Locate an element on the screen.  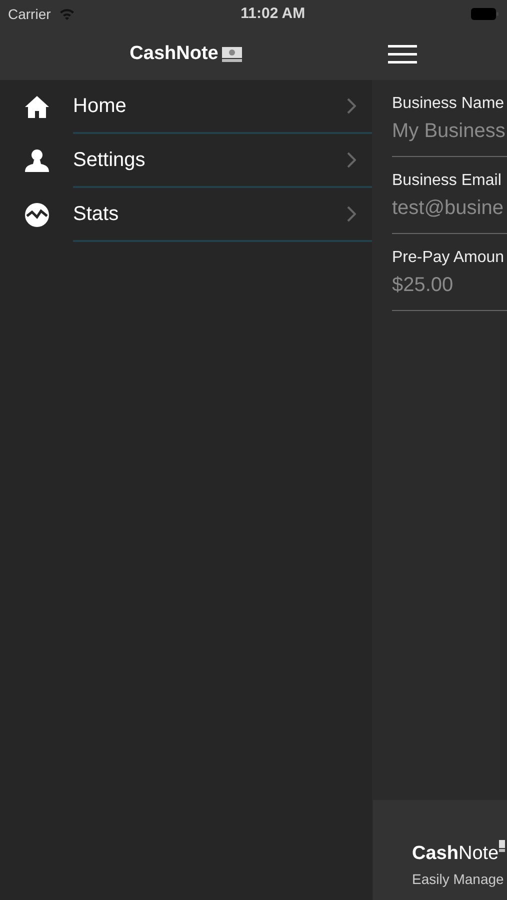
field-value: test@busine is located at coordinates (449, 208).